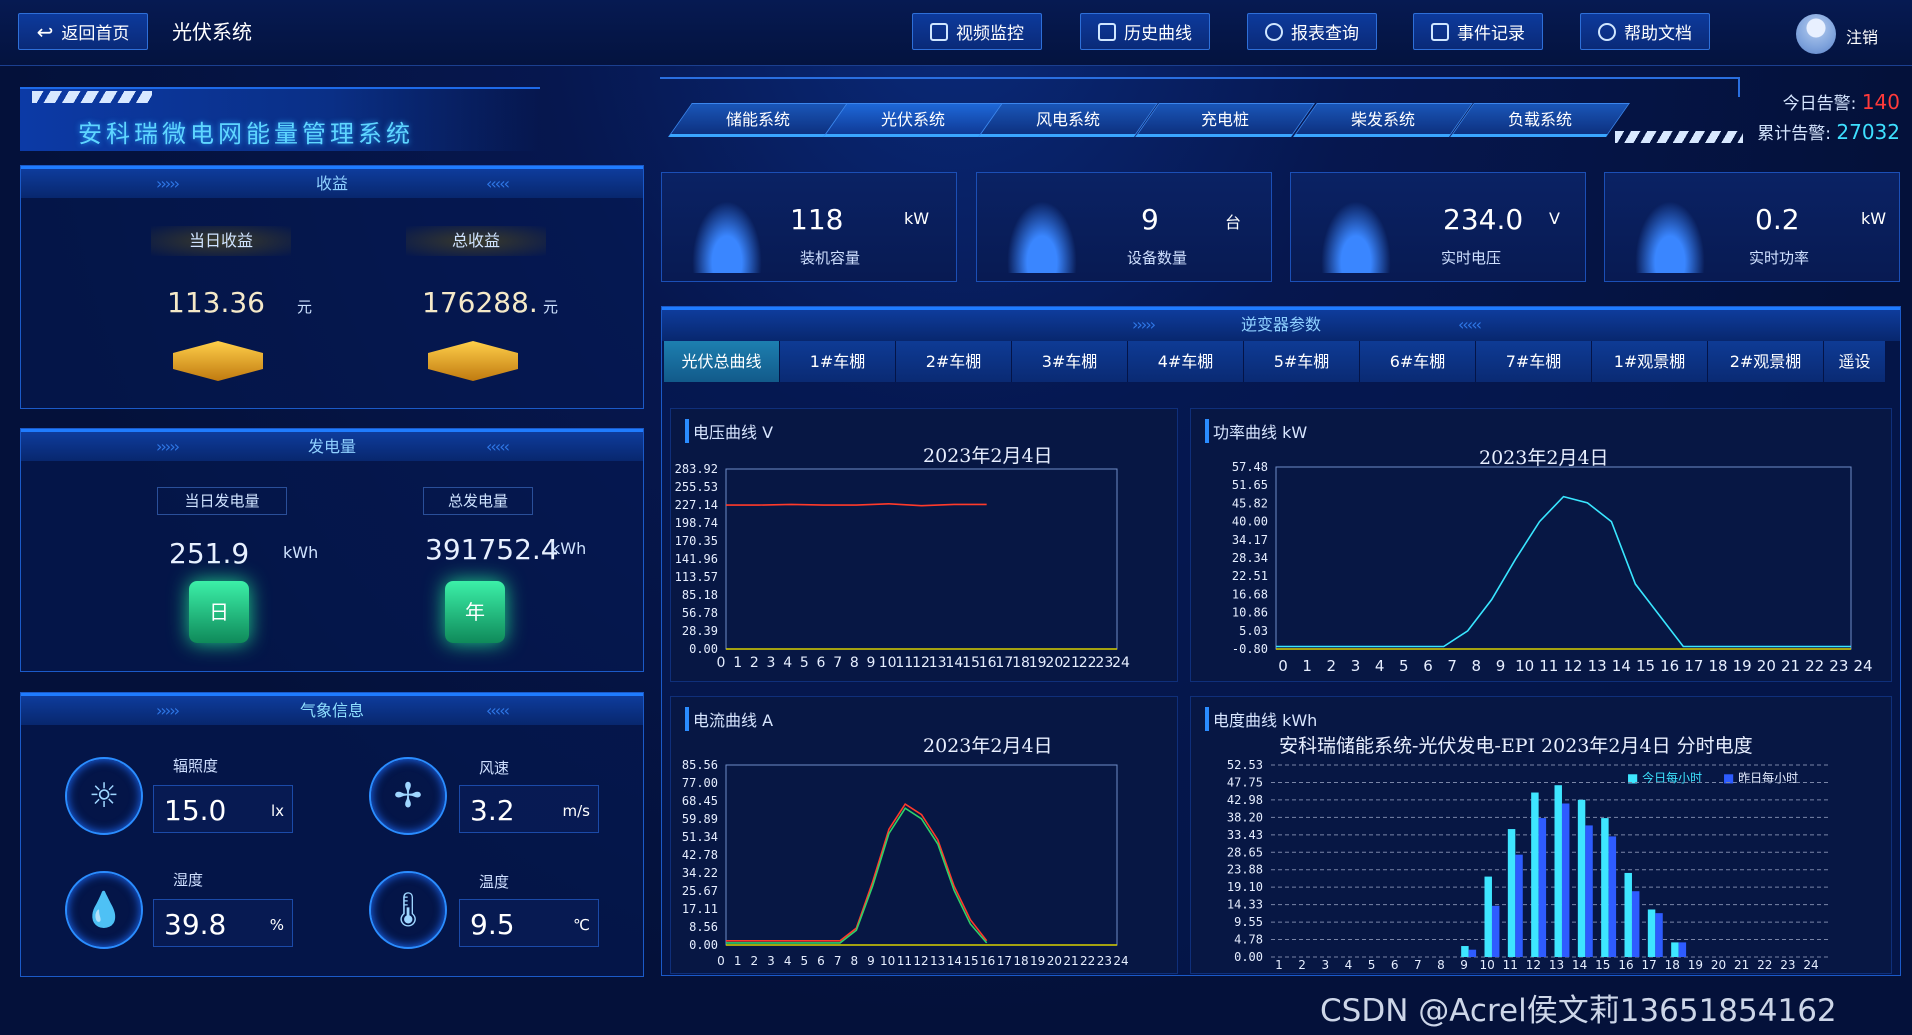  What do you see at coordinates (1070, 361) in the screenshot?
I see `tab-shed-3: 3#车棚` at bounding box center [1070, 361].